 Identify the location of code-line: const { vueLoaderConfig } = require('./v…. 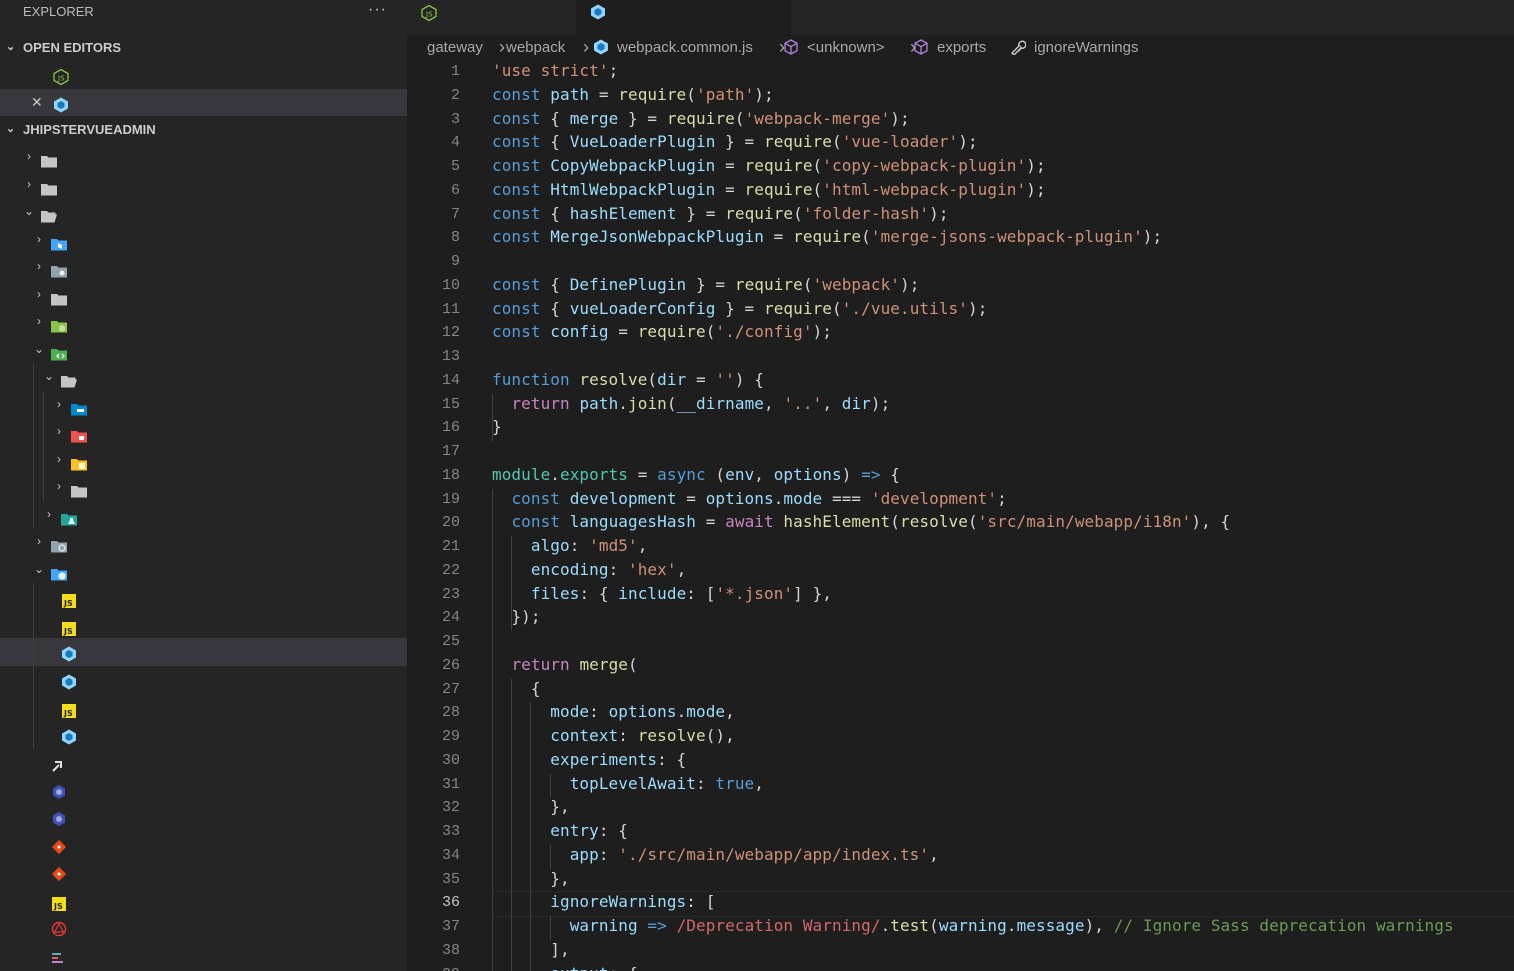
(739, 308).